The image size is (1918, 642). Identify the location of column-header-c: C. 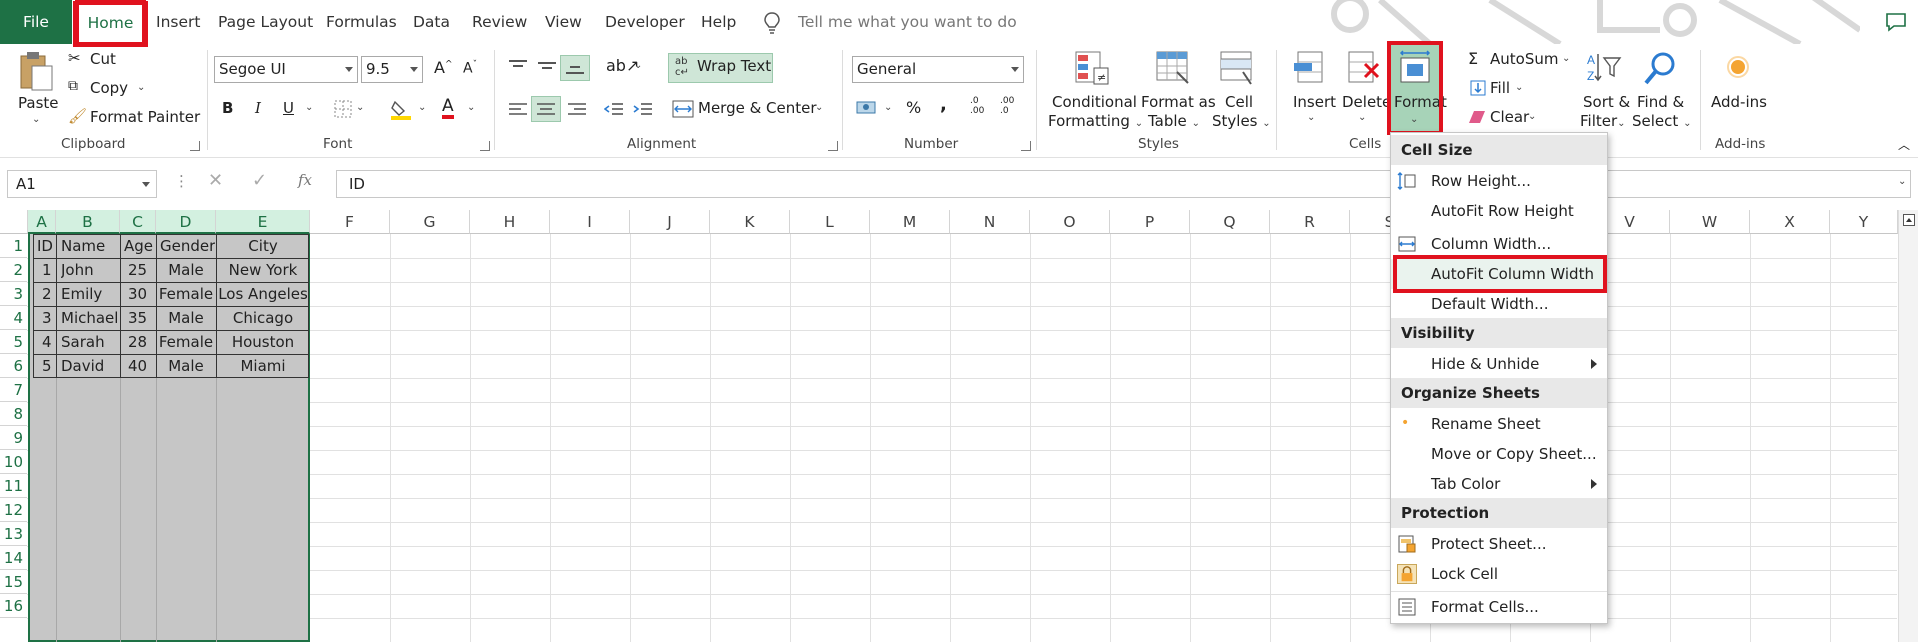
(138, 222).